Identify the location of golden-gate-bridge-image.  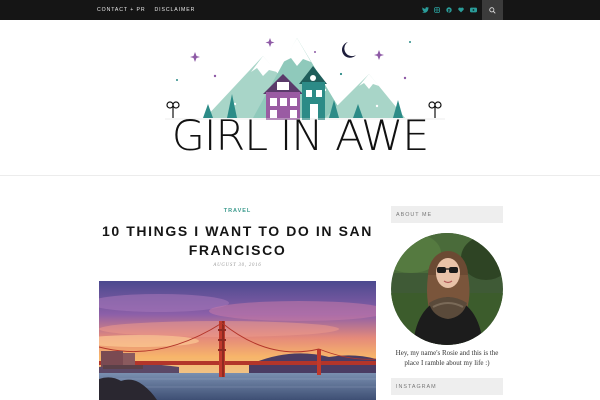
(237, 340).